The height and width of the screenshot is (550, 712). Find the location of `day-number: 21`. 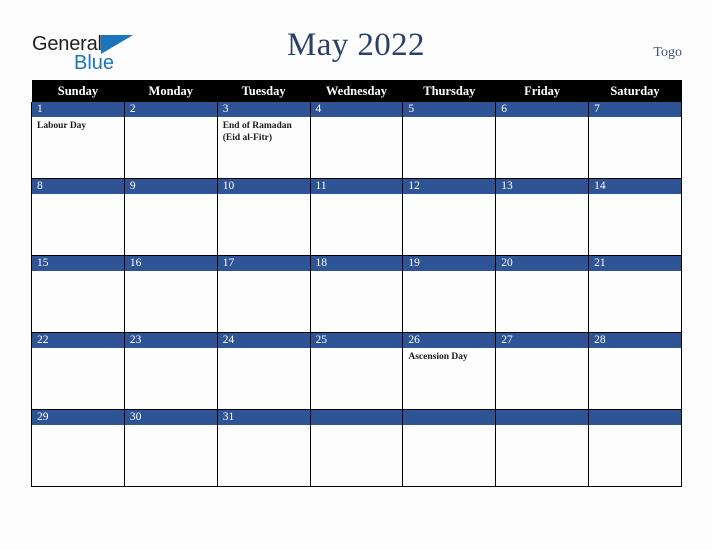

day-number: 21 is located at coordinates (635, 263).